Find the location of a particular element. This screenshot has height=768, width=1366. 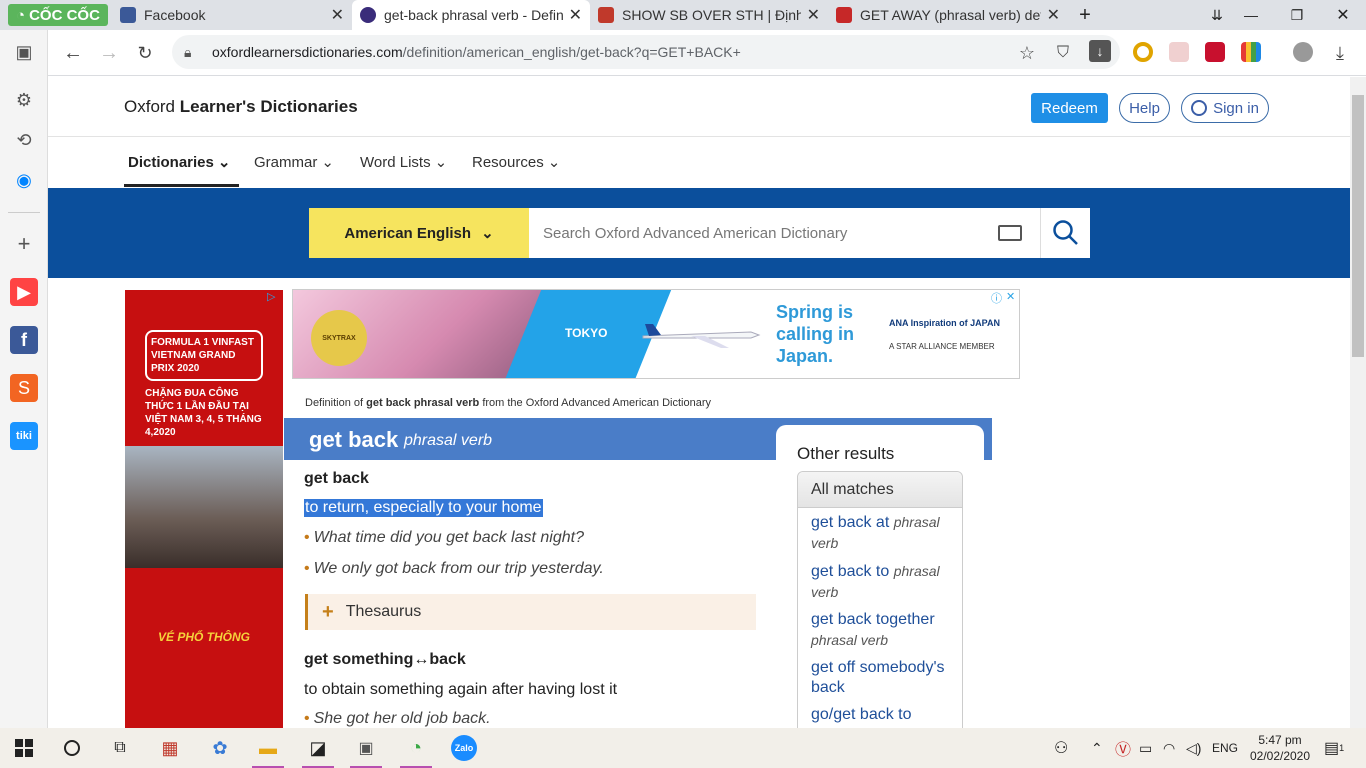

battery-icon: ▭ is located at coordinates (1145, 748).